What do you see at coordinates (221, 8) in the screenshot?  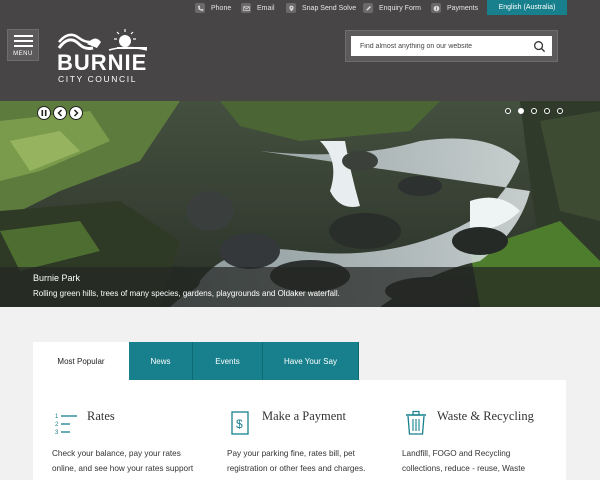 I see `phone-label: Phone` at bounding box center [221, 8].